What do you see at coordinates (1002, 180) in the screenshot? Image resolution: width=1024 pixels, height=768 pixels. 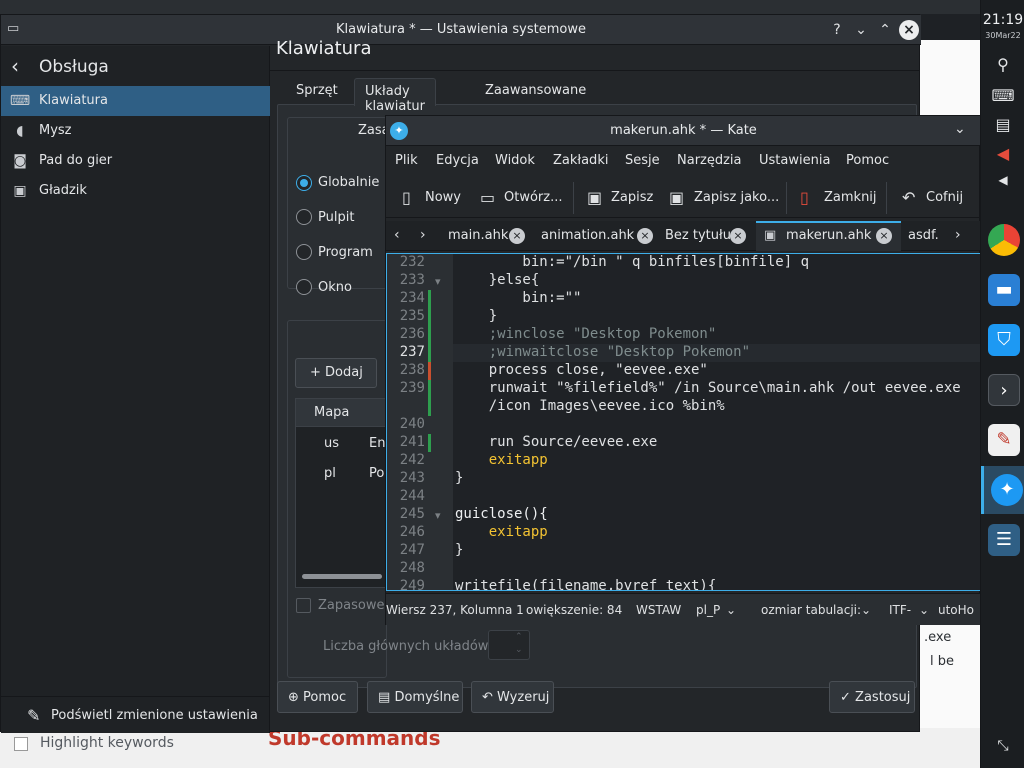 I see `expand-tray-icon: ◀` at bounding box center [1002, 180].